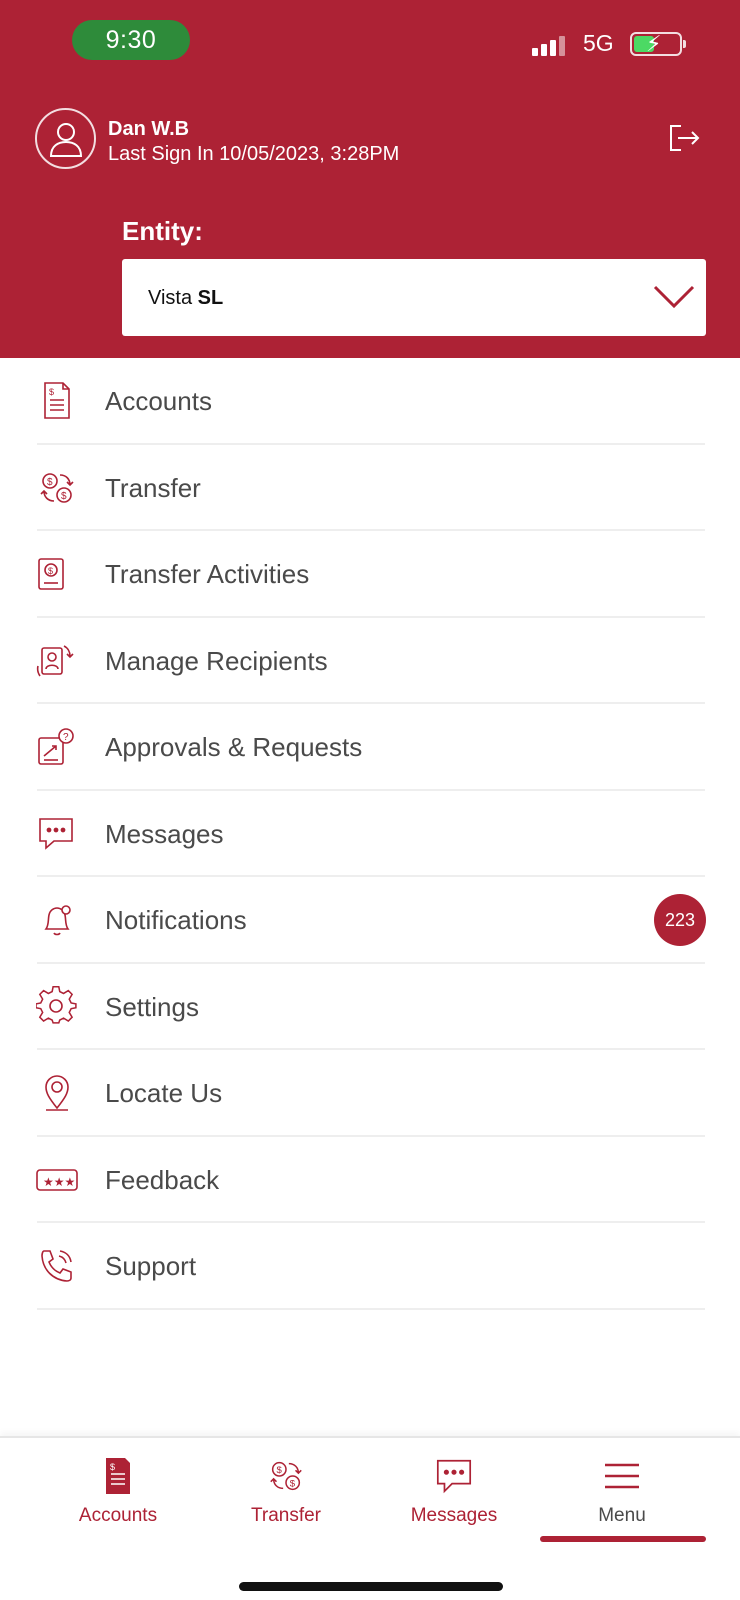  Describe the element at coordinates (370, 661) in the screenshot. I see `menu-item-manage-recipients: Manage Recipients` at that location.